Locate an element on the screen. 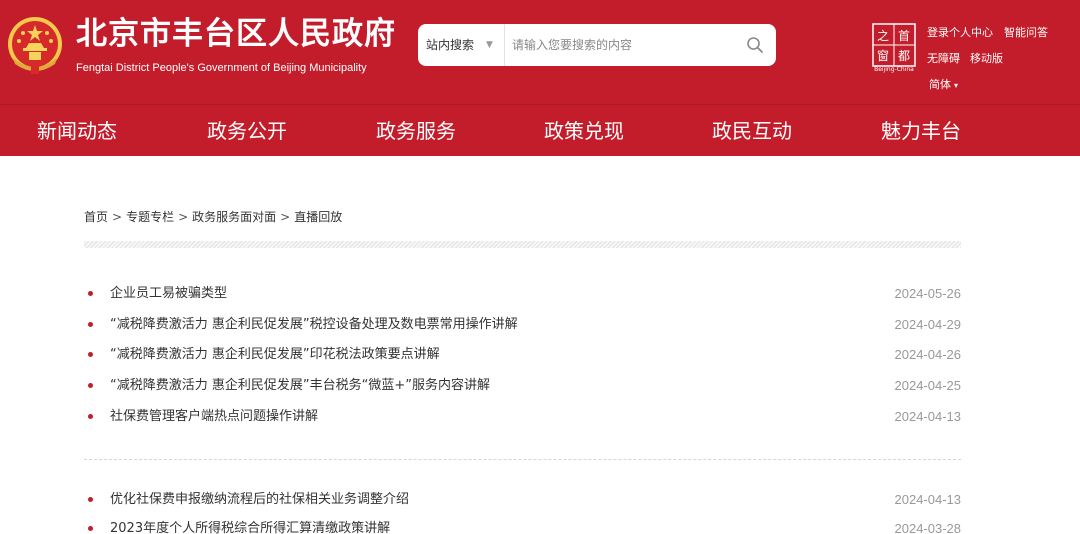  accessibility-link: 无障碍 is located at coordinates (943, 59).